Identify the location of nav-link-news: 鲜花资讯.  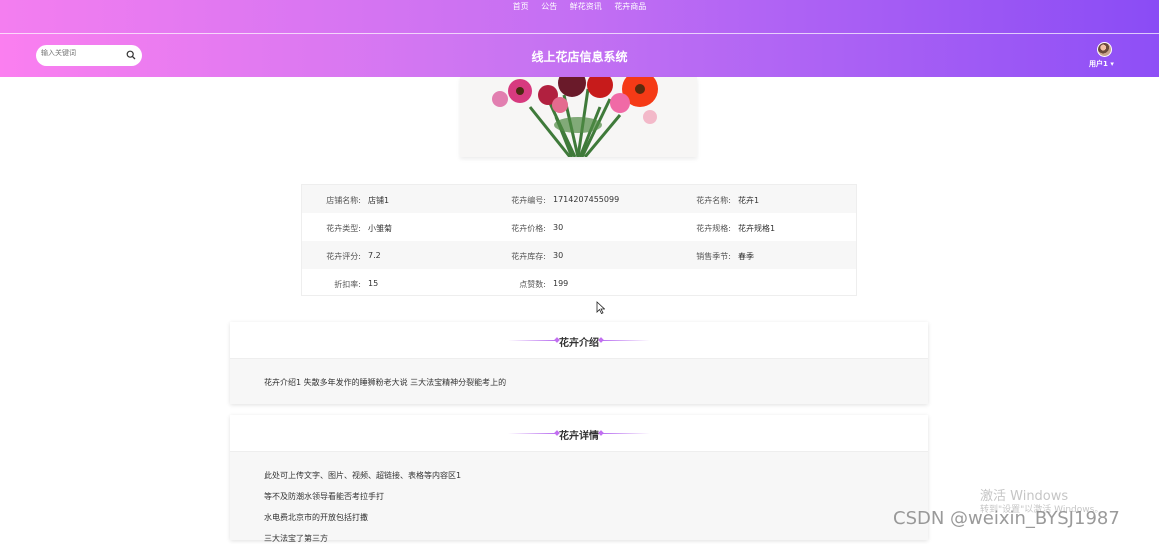
(586, 6).